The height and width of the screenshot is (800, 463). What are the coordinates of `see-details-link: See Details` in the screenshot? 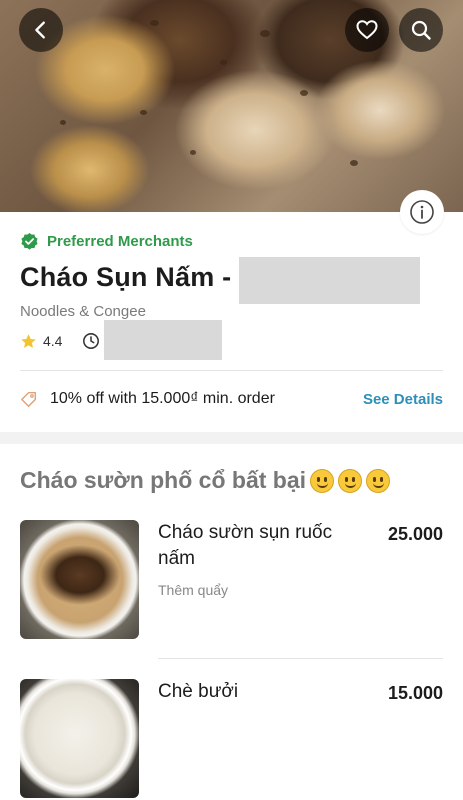 It's located at (403, 399).